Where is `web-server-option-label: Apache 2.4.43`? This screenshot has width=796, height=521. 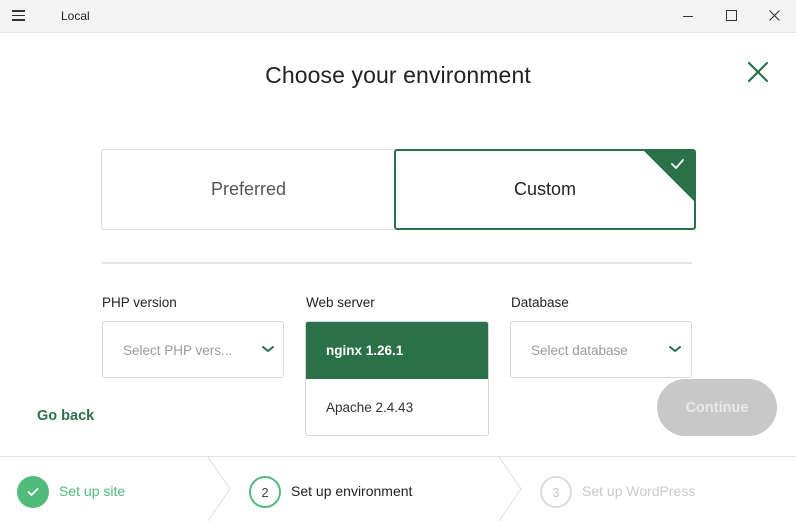
web-server-option-label: Apache 2.4.43 is located at coordinates (370, 407).